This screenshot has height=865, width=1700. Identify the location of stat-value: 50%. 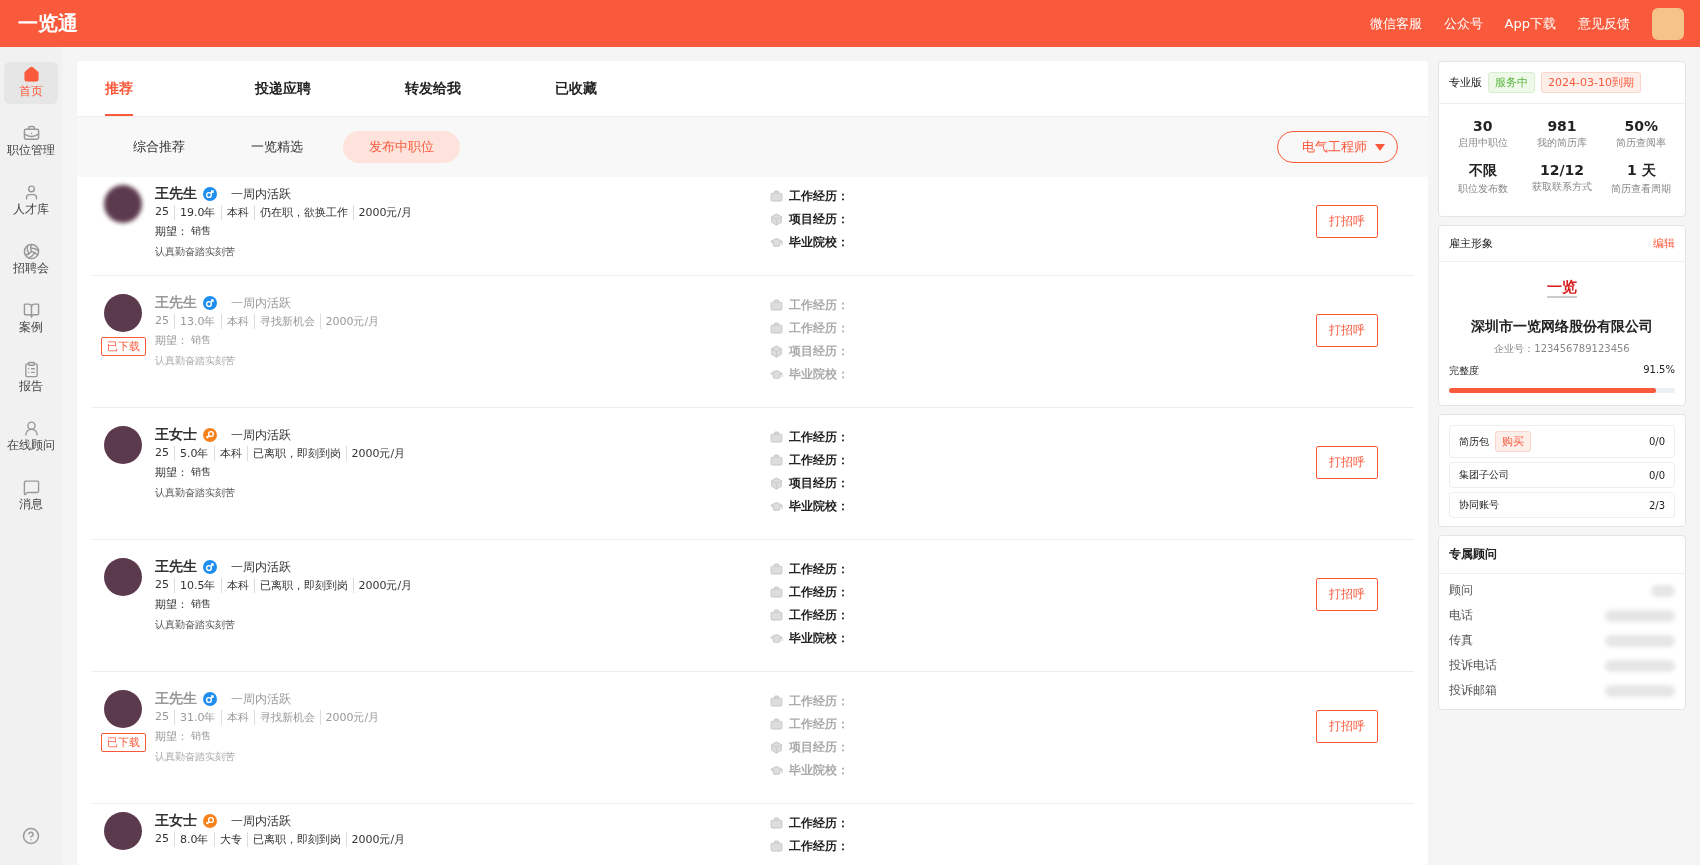
(1641, 126).